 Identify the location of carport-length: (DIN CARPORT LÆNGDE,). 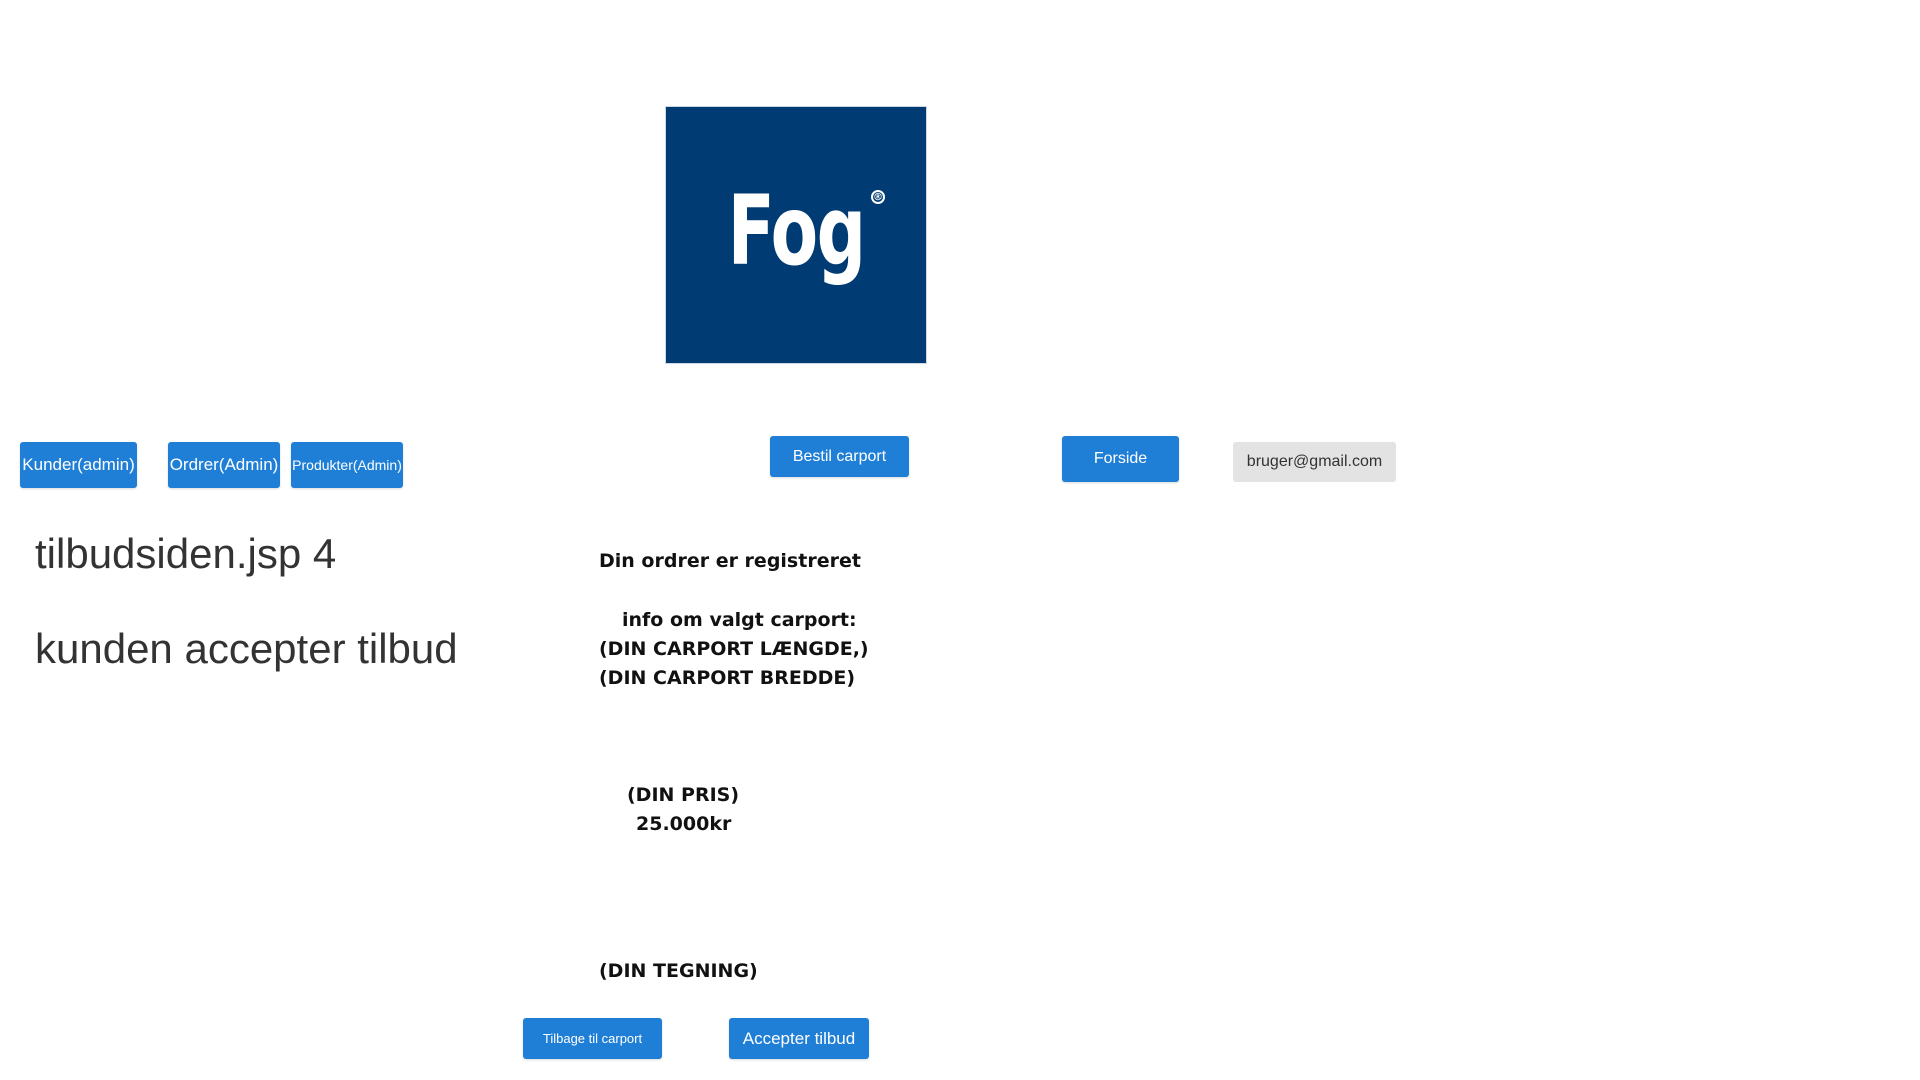
(734, 649).